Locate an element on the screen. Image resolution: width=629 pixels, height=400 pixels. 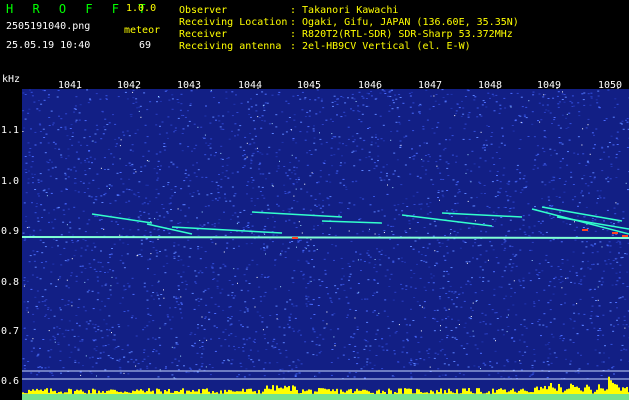
antenna-value: : 2el-HB9CV Vertical (el. E-W) is located at coordinates (380, 46).